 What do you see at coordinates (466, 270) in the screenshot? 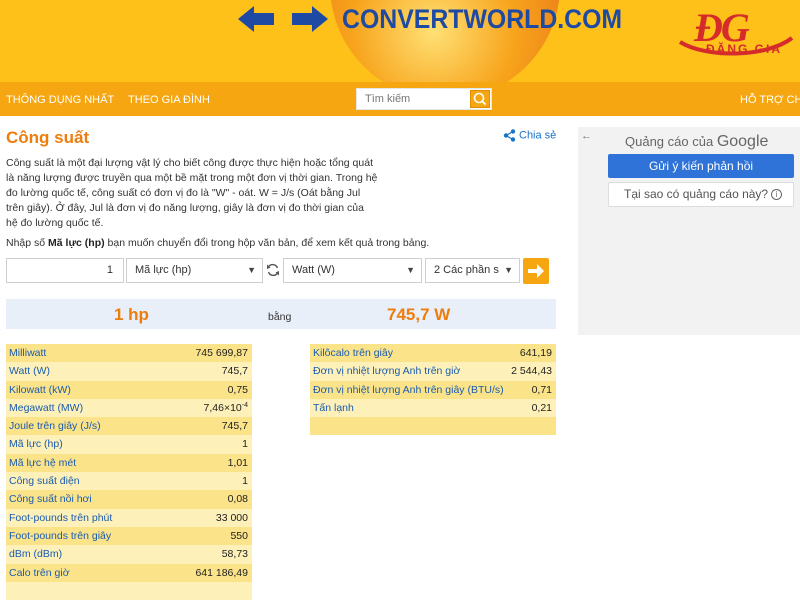
I see `precision-value: 2 Các phần s` at bounding box center [466, 270].